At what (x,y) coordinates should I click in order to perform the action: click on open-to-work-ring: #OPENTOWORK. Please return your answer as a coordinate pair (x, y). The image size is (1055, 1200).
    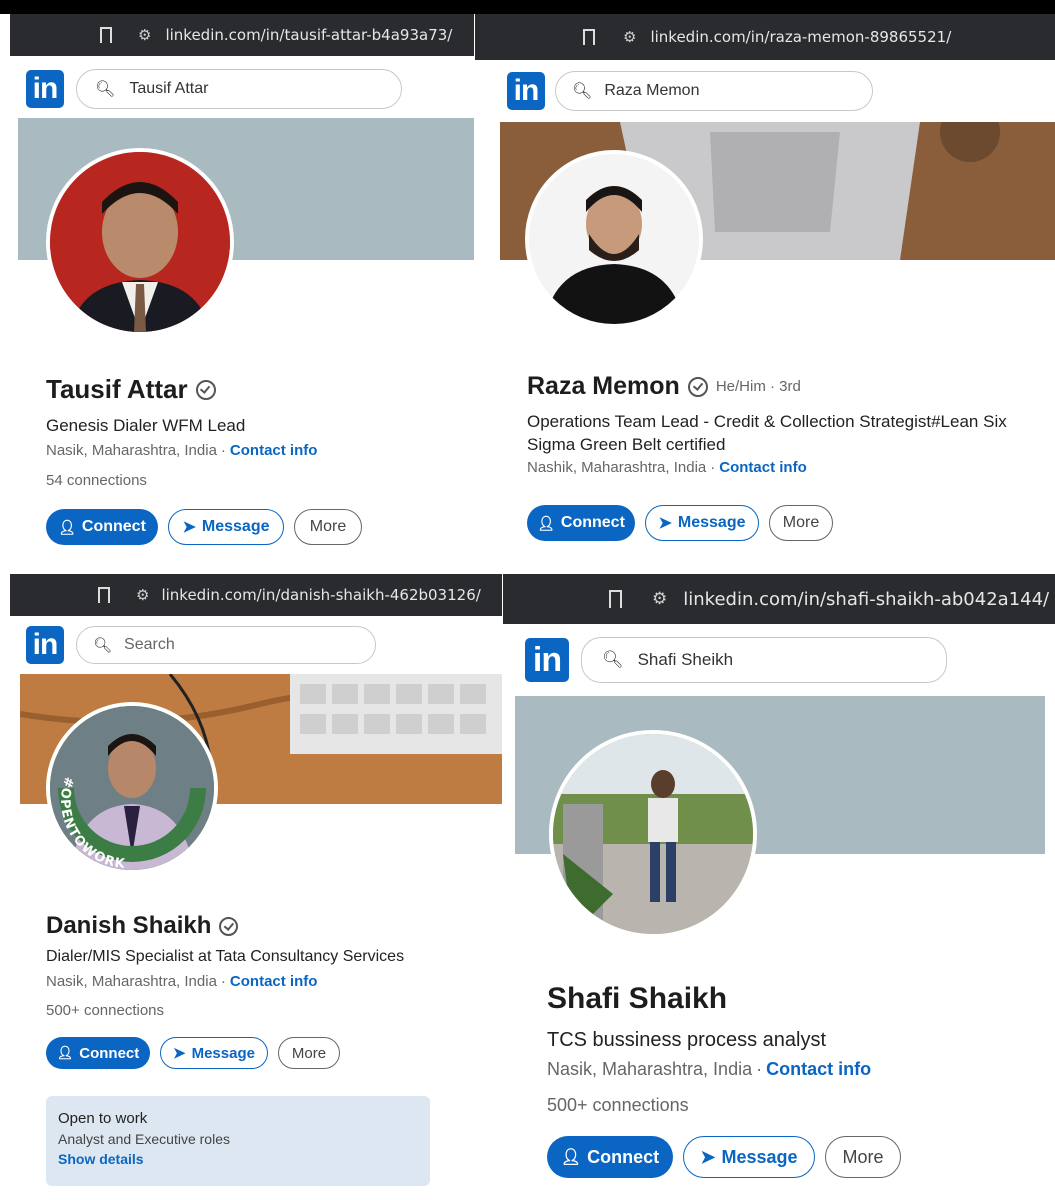
    Looking at the image, I should click on (92, 822).